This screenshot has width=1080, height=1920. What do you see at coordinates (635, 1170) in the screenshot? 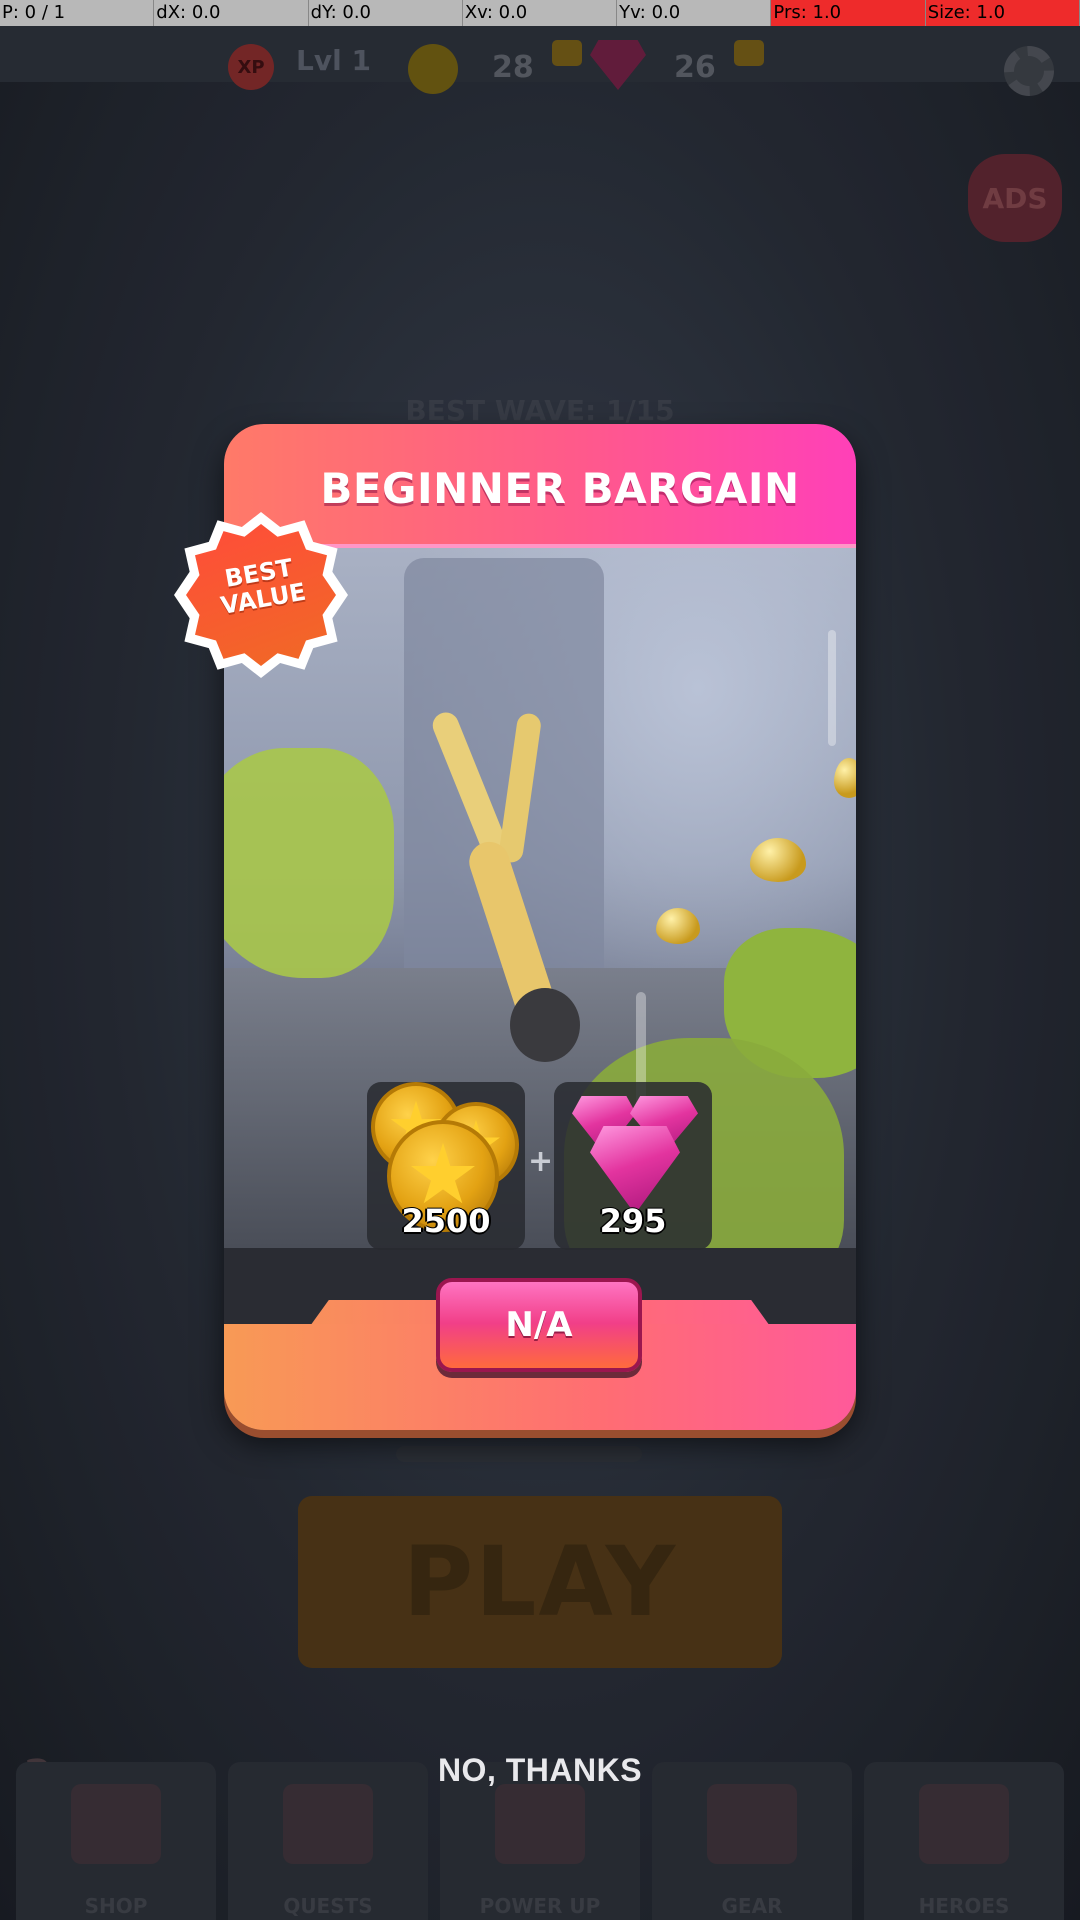
I see `gems-icon` at bounding box center [635, 1170].